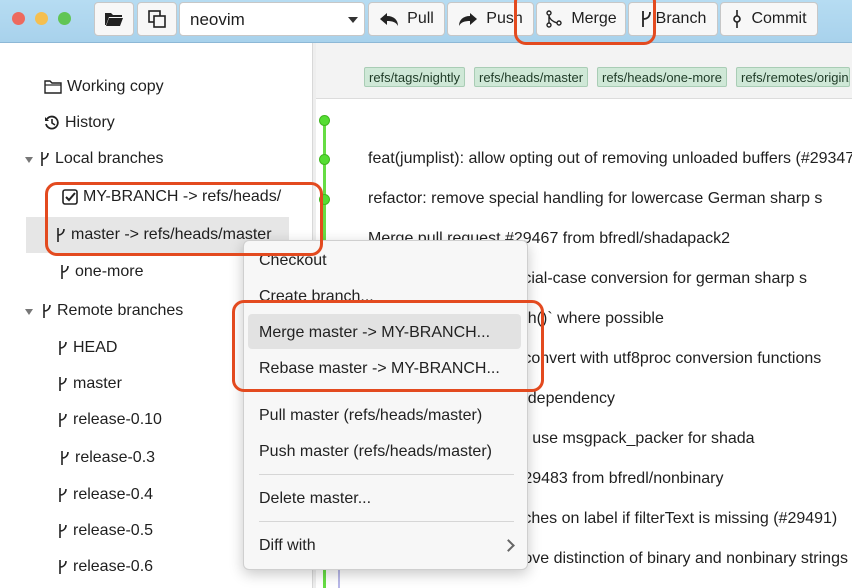 The height and width of the screenshot is (588, 852). I want to click on pull-label: Pull, so click(420, 18).